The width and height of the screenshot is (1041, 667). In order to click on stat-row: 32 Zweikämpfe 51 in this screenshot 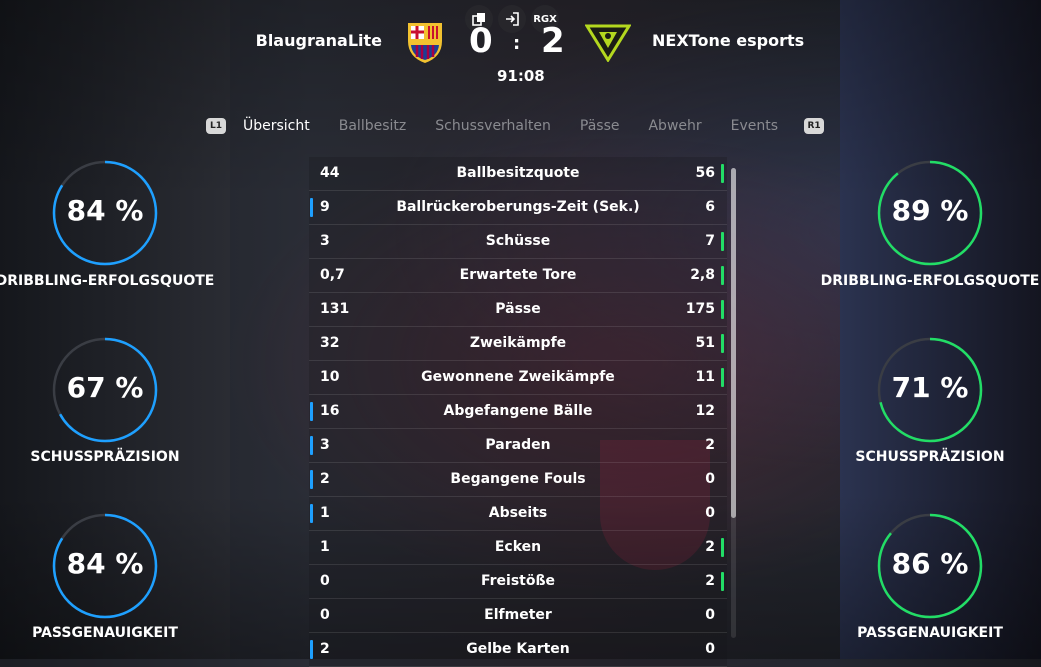, I will do `click(518, 344)`.